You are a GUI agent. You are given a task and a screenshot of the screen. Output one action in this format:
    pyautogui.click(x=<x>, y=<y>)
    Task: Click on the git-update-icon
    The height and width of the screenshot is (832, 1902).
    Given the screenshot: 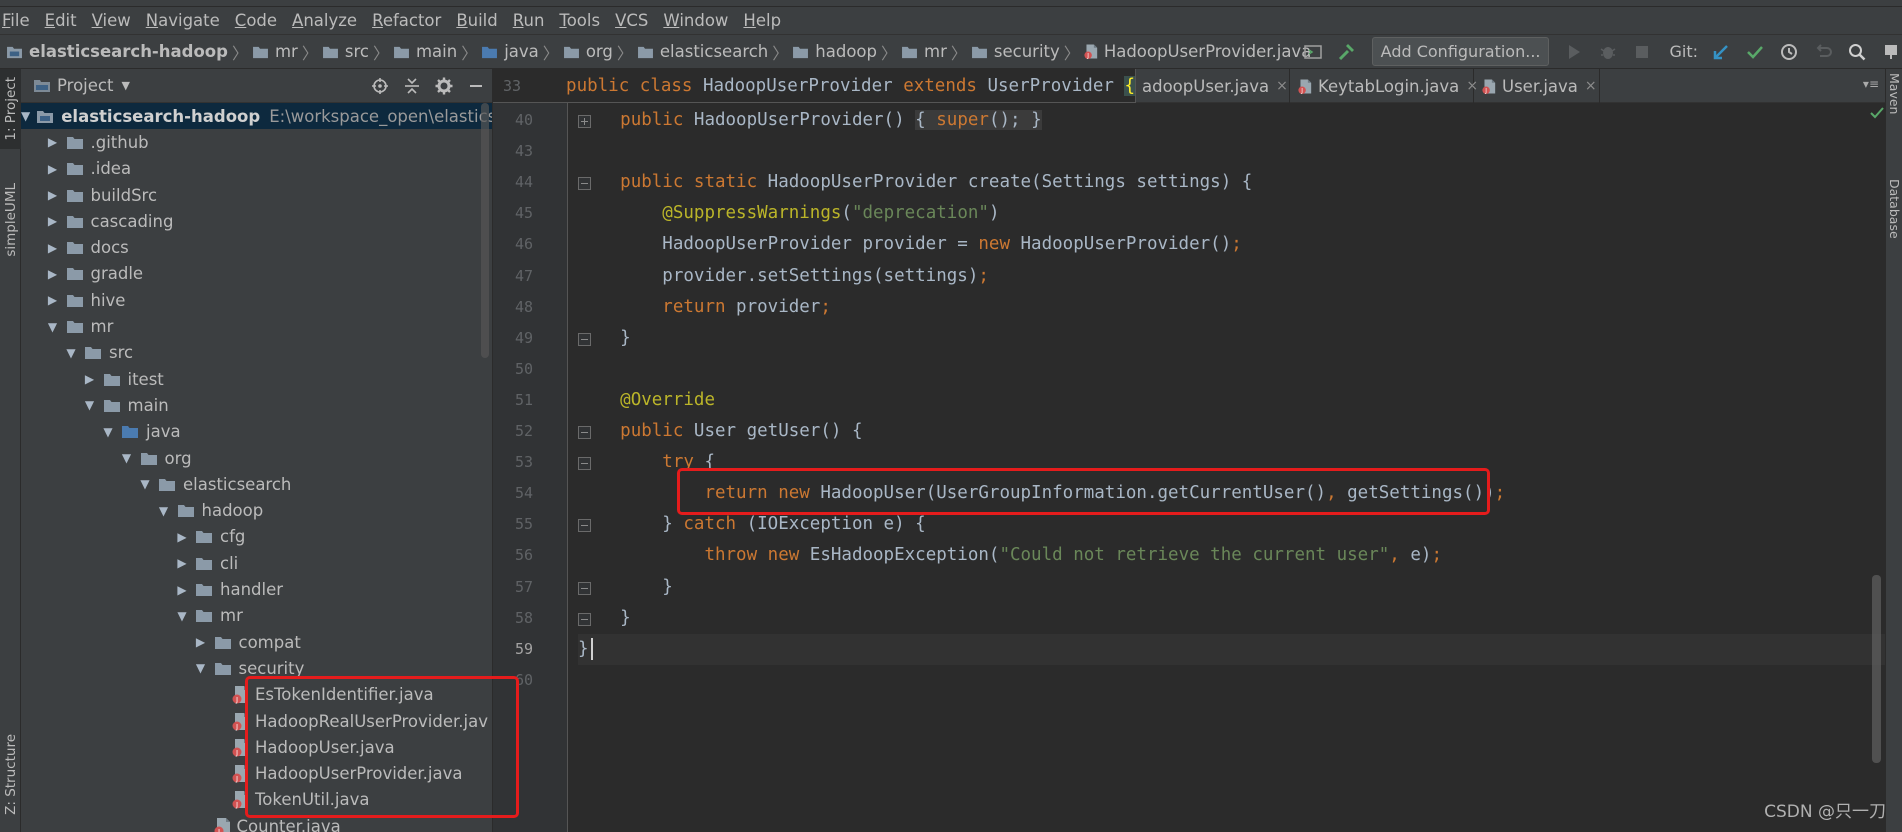 What is the action you would take?
    pyautogui.click(x=1721, y=52)
    